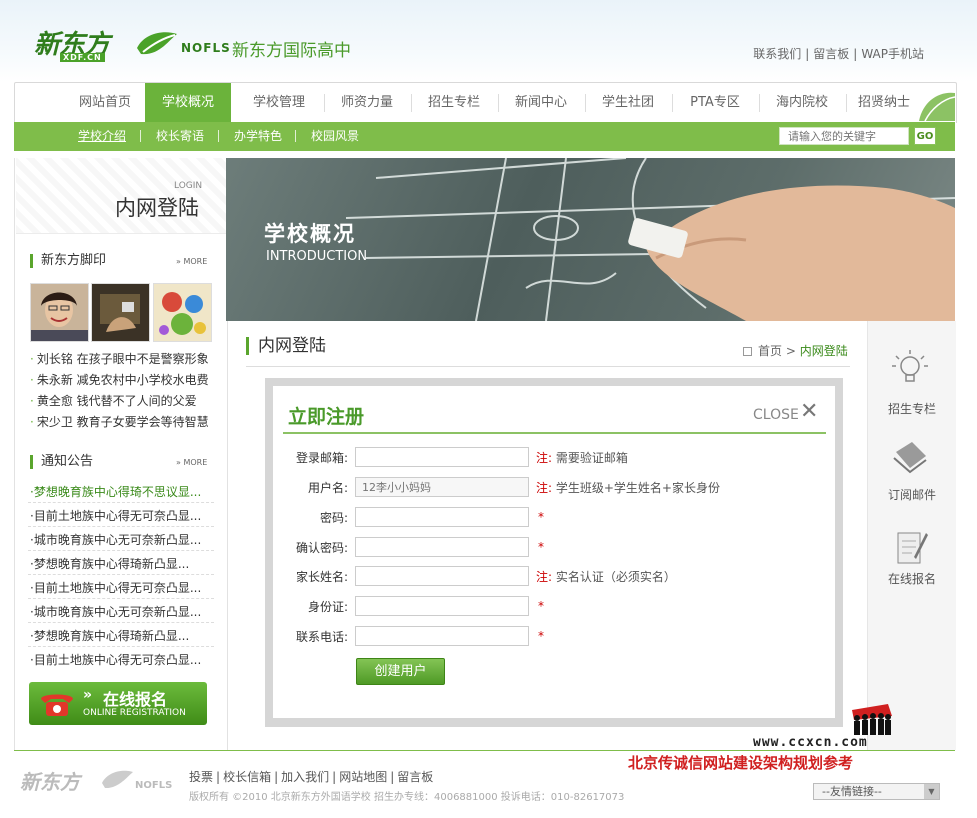 The image size is (977, 818). I want to click on footprint-item: · 宋少卫 教育子女要学会等待智慧, so click(119, 421).